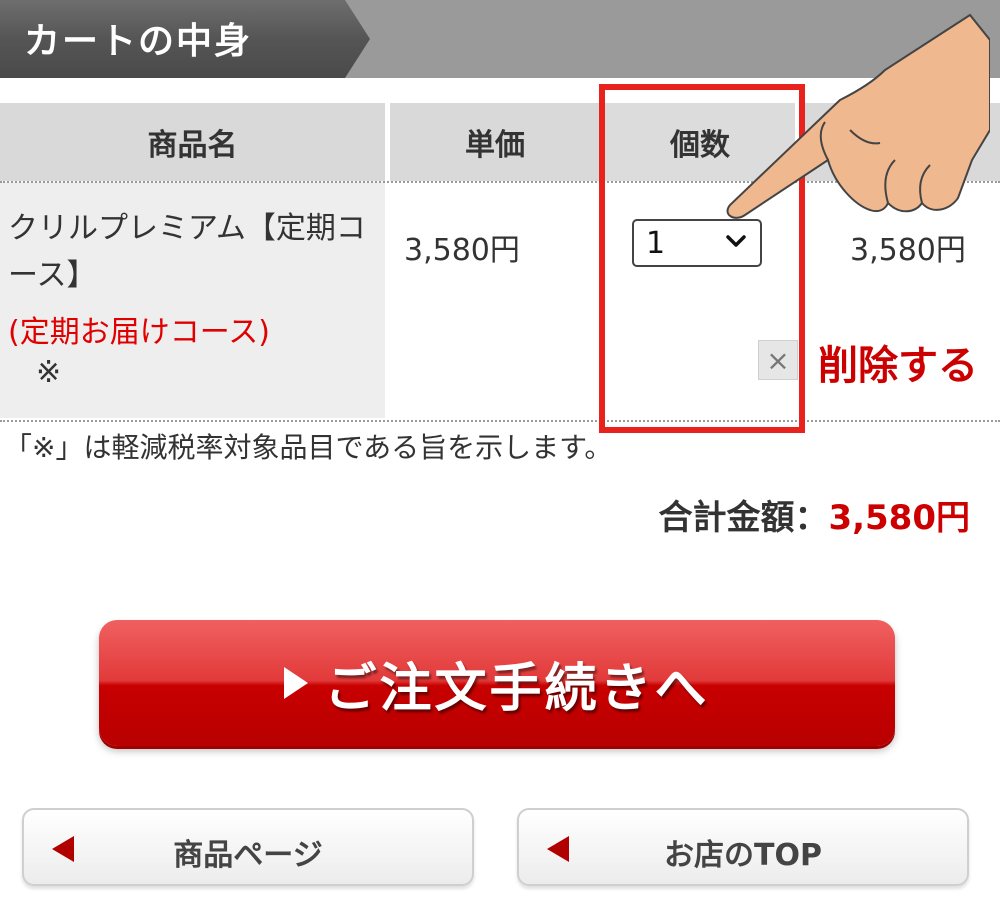 This screenshot has width=1000, height=907. What do you see at coordinates (899, 518) in the screenshot?
I see `total-value: 3,580円` at bounding box center [899, 518].